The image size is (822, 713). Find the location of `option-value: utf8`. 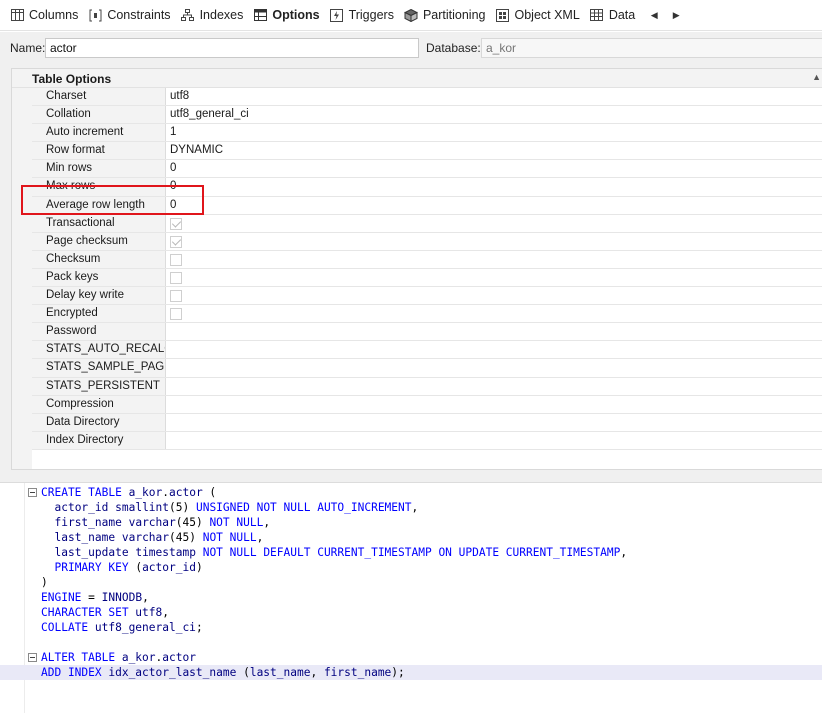

option-value: utf8 is located at coordinates (179, 96).